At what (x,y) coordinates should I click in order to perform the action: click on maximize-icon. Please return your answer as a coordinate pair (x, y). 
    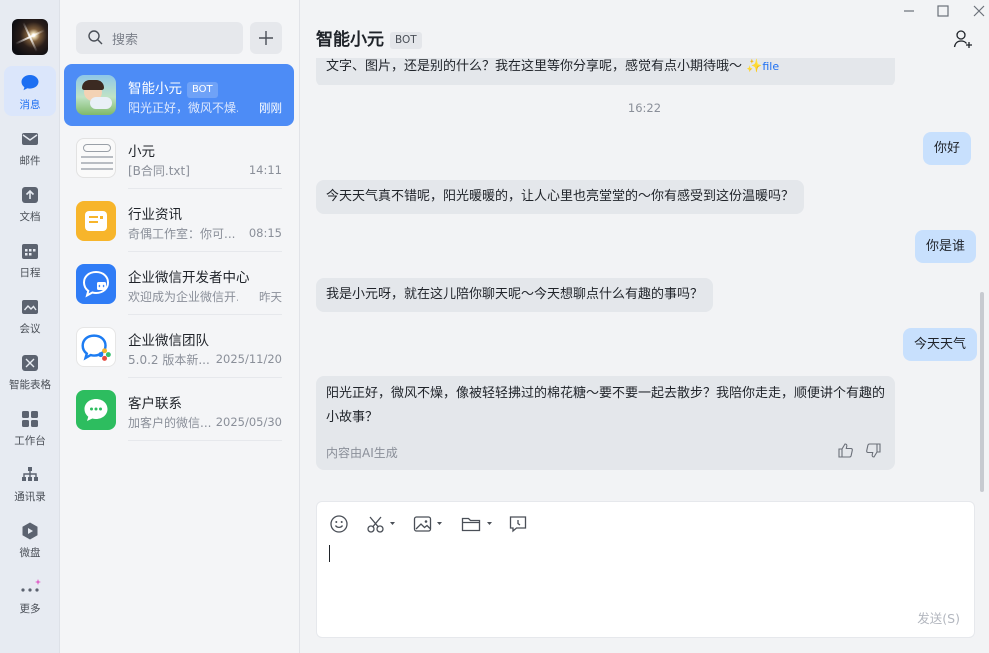
    Looking at the image, I should click on (943, 11).